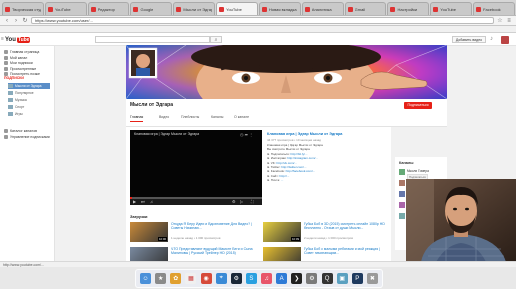 Image resolution: width=516 pixels, height=289 pixels. What do you see at coordinates (143, 202) in the screenshot?
I see `next-icon: ⏭` at bounding box center [143, 202].